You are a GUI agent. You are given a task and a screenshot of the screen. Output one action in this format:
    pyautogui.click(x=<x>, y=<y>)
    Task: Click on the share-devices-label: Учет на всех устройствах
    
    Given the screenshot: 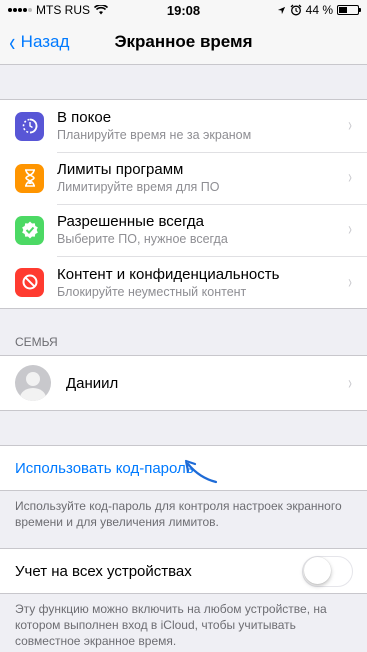 What is the action you would take?
    pyautogui.click(x=103, y=571)
    